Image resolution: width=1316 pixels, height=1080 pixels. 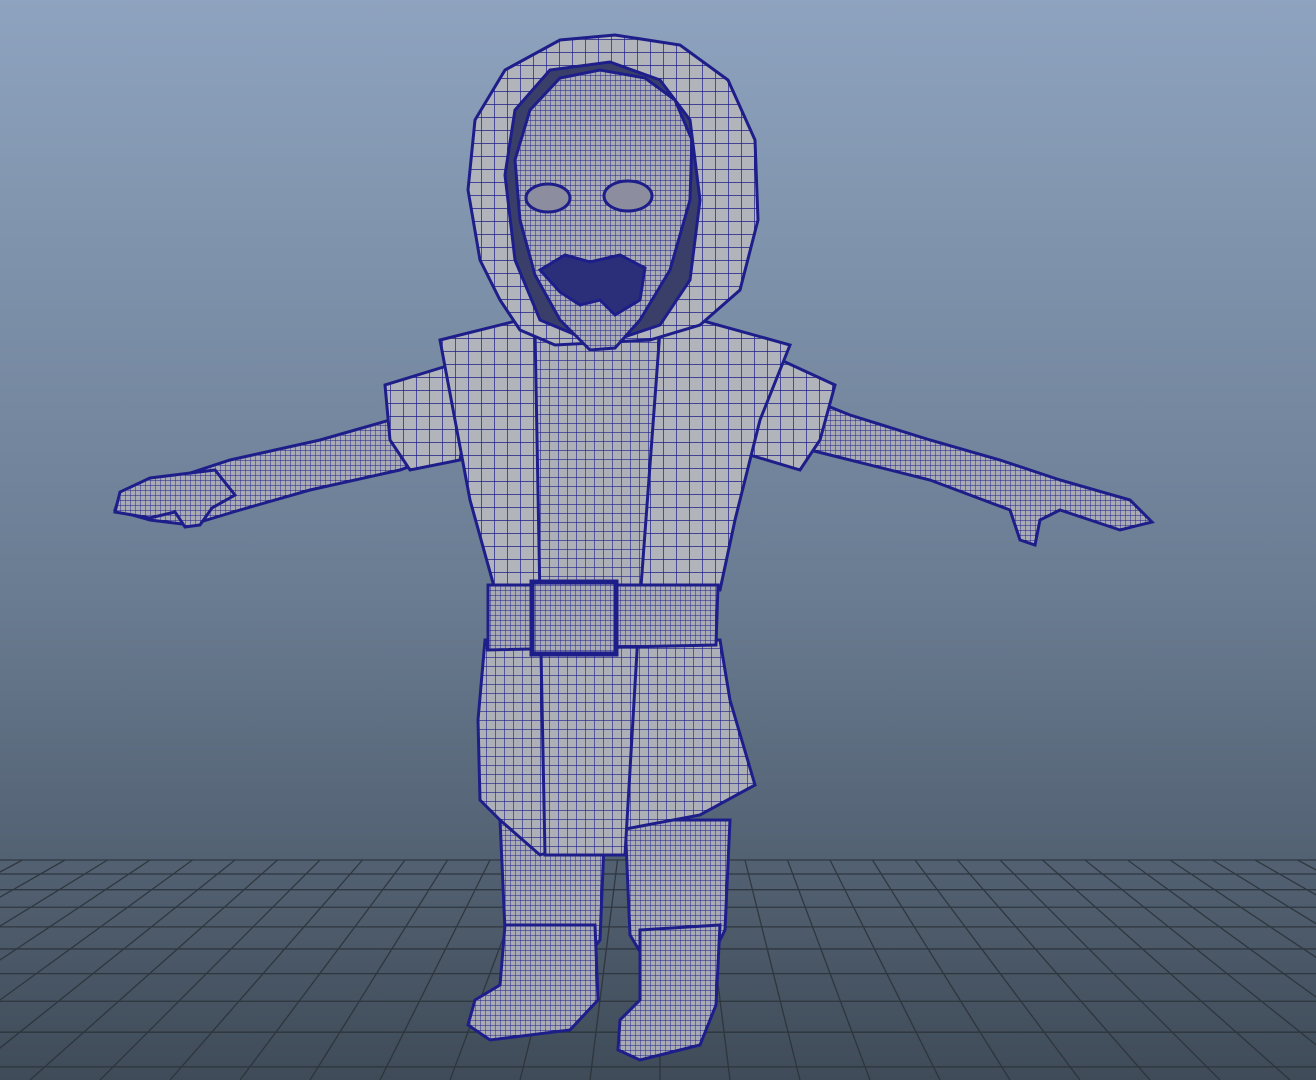 I want to click on belt-buckle, so click(x=574, y=618).